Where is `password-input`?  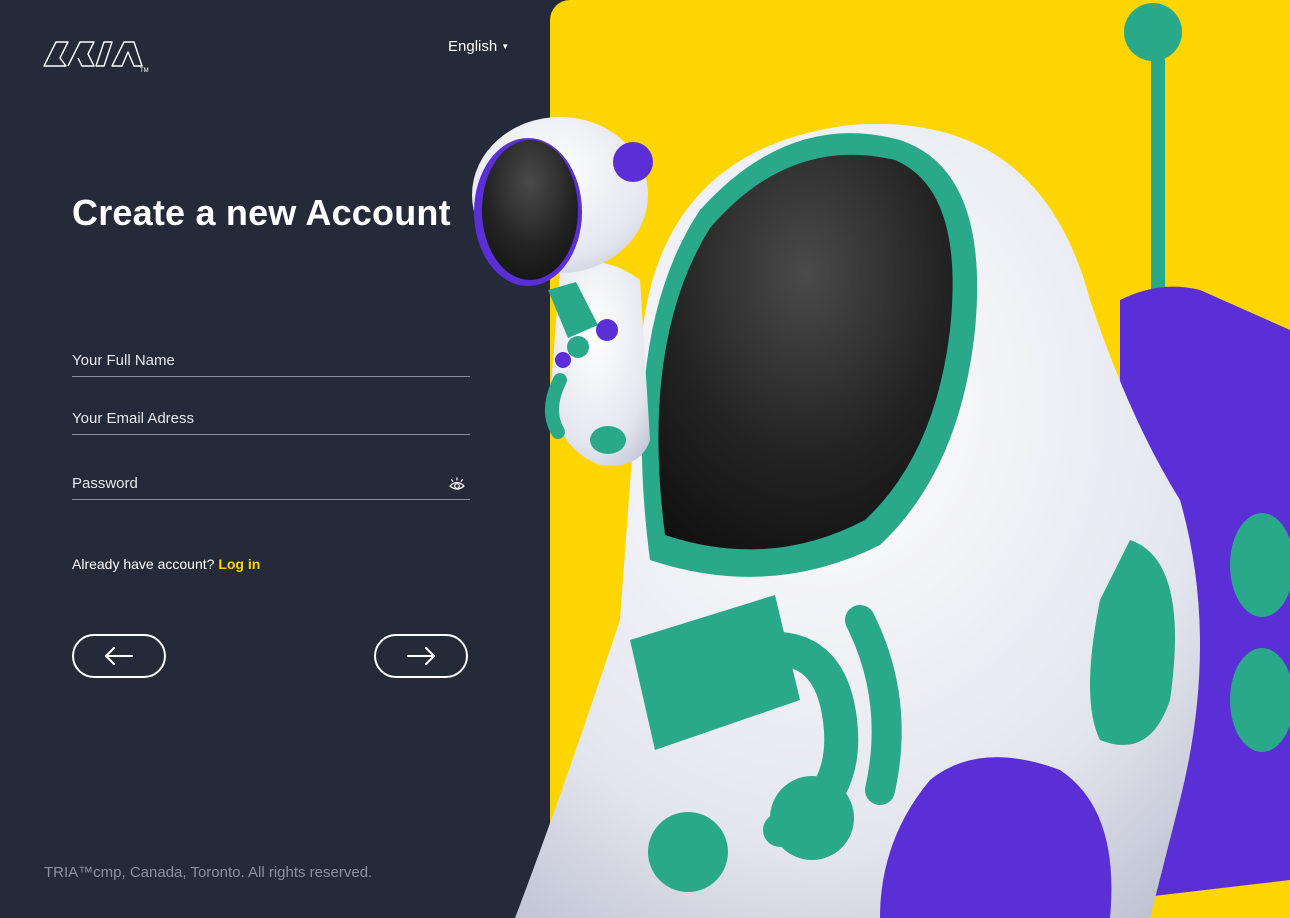
password-input is located at coordinates (252, 483).